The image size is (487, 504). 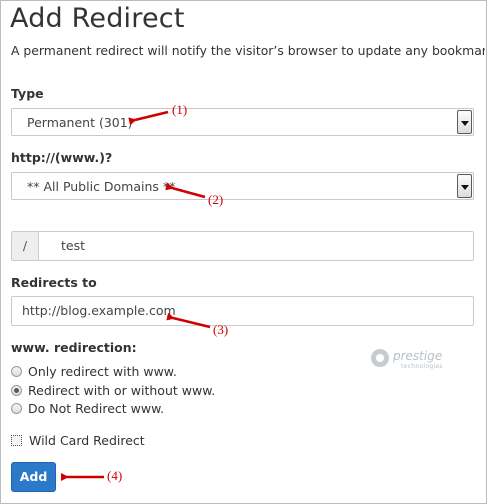 What do you see at coordinates (148, 118) in the screenshot?
I see `arrow-1-icon` at bounding box center [148, 118].